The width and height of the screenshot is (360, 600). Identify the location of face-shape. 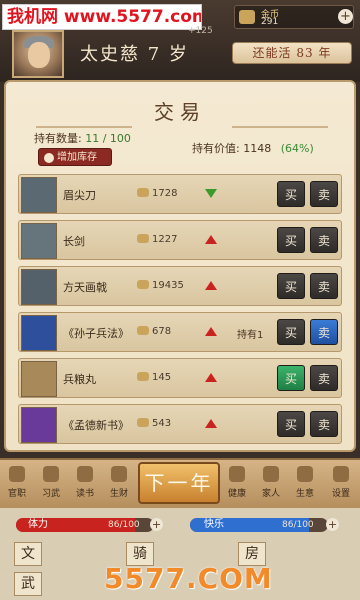
(39, 55).